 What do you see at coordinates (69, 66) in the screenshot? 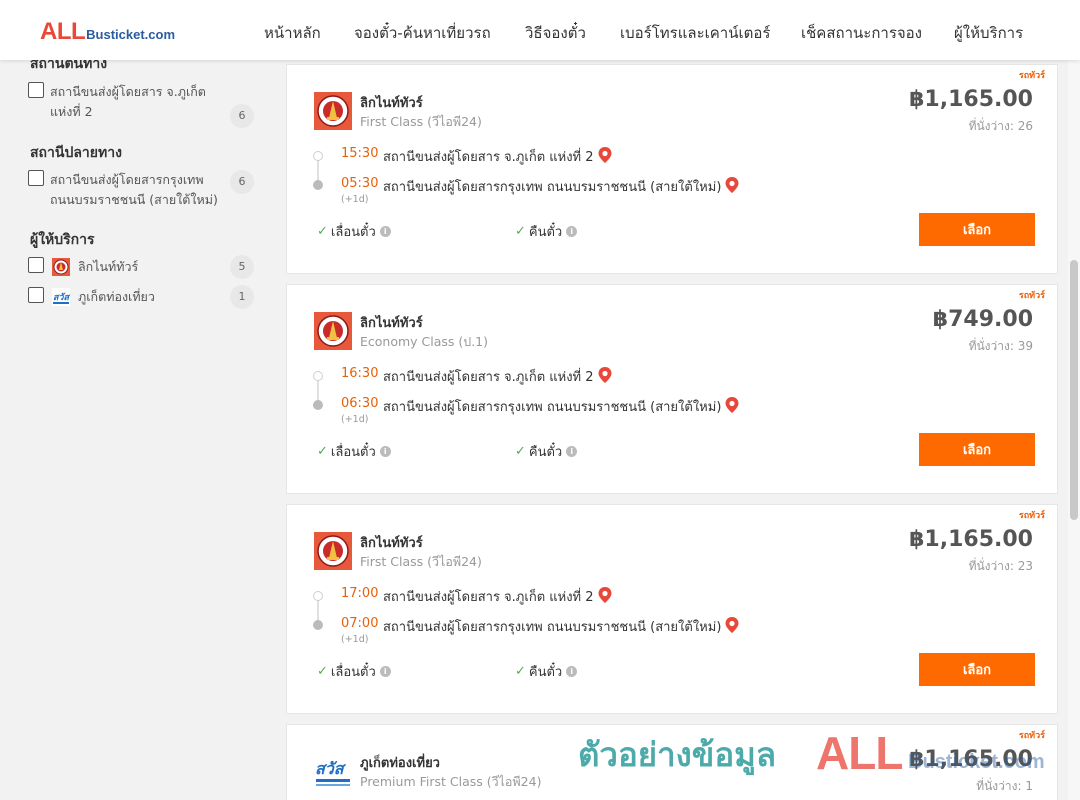
I see `origin-filter-title: สถานีต้นทาง` at bounding box center [69, 66].